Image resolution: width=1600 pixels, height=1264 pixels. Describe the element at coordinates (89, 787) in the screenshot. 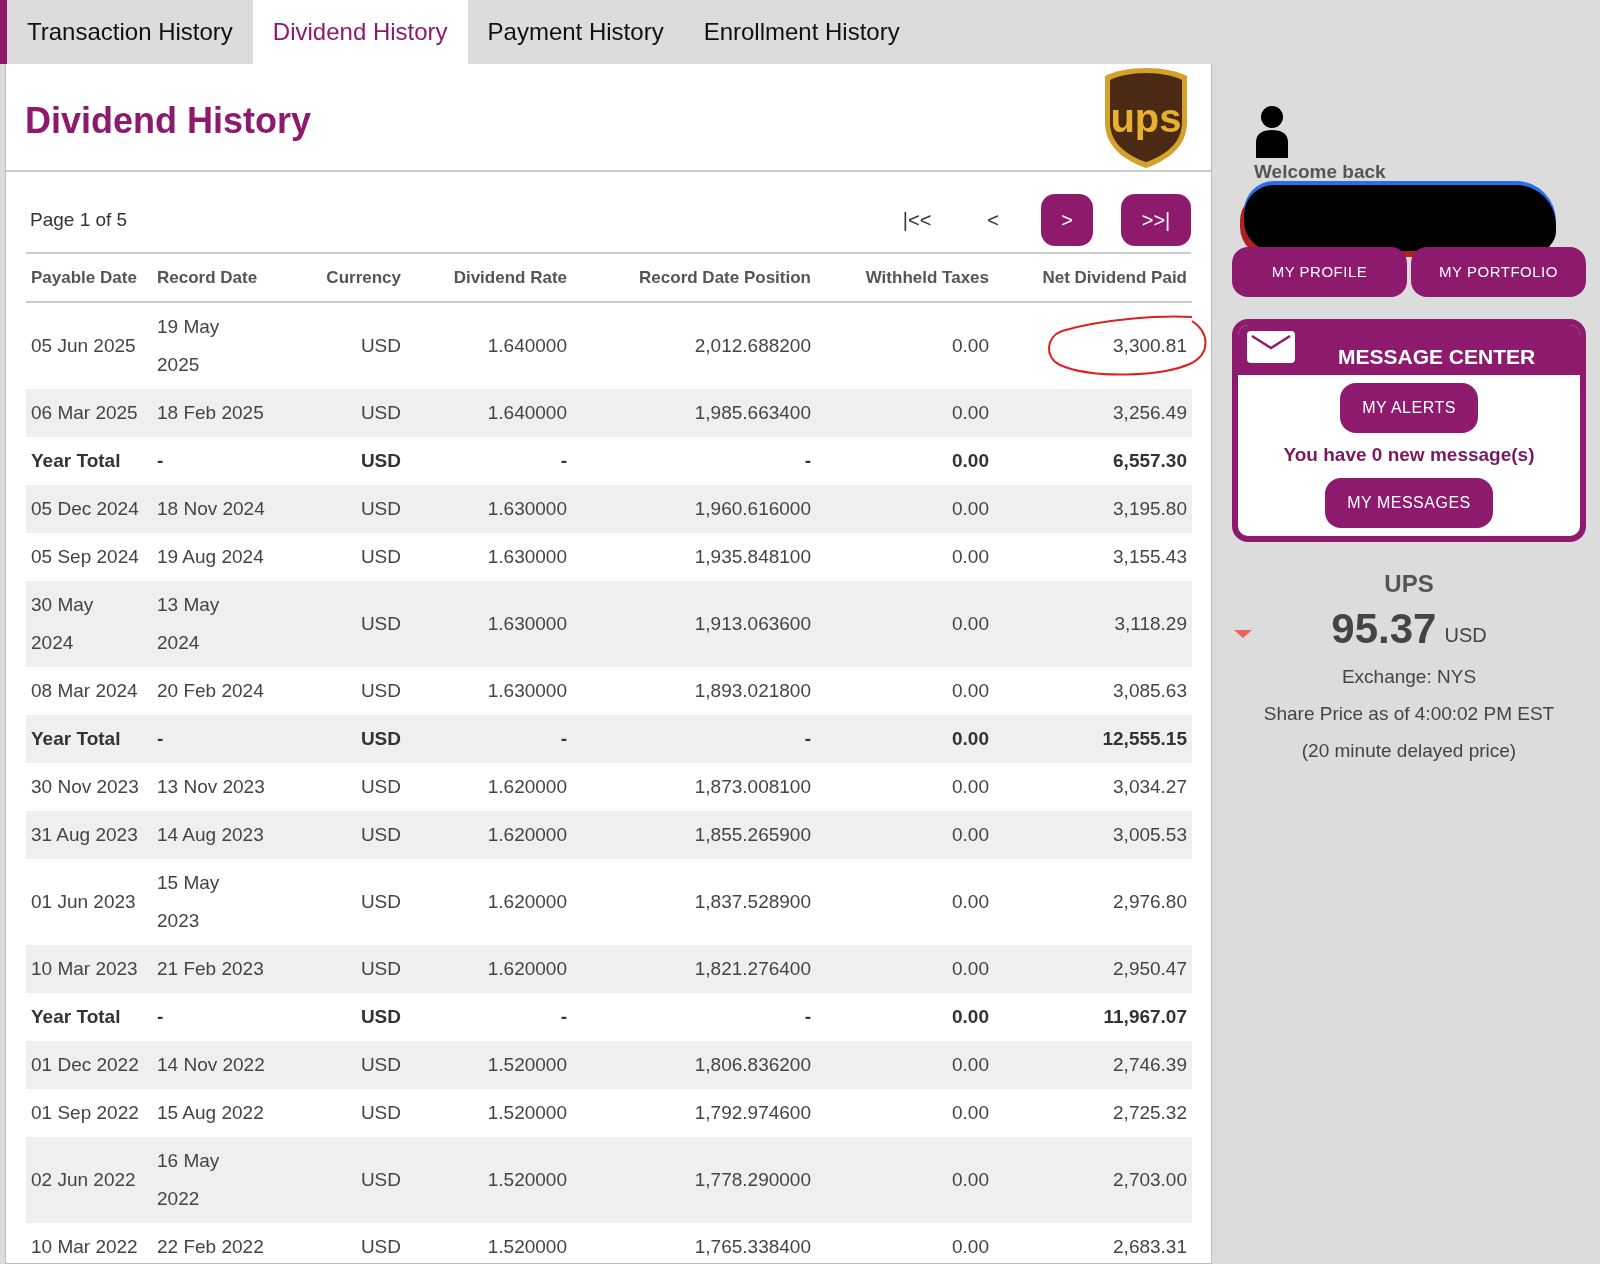

I see `table-cell: 30 Nov 2023` at that location.